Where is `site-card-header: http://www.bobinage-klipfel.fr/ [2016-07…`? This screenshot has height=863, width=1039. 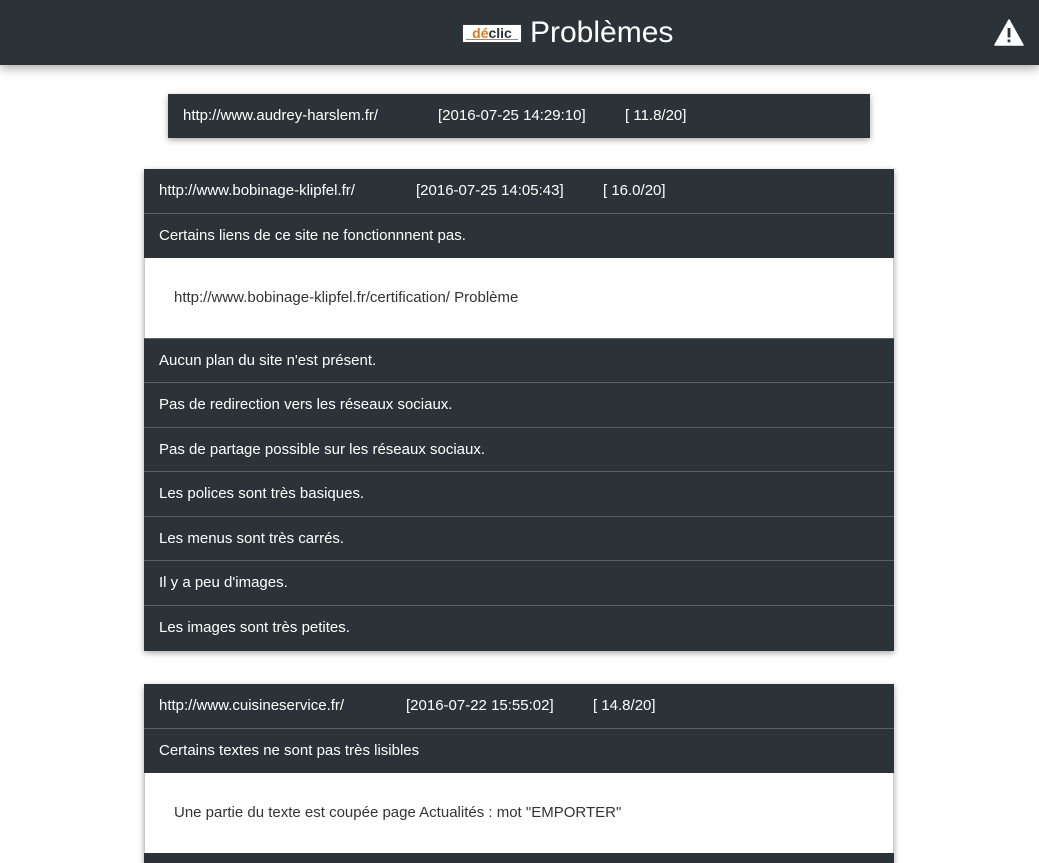 site-card-header: http://www.bobinage-klipfel.fr/ [2016-07… is located at coordinates (519, 191).